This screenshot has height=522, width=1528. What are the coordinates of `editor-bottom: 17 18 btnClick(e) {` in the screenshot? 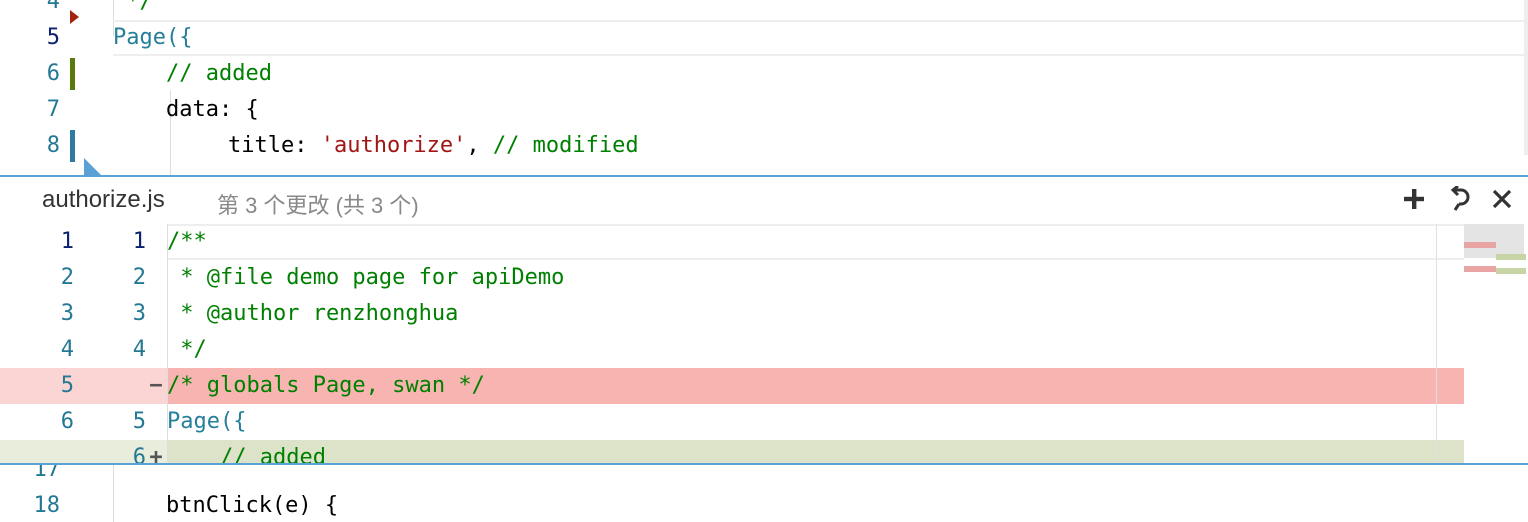 It's located at (764, 493).